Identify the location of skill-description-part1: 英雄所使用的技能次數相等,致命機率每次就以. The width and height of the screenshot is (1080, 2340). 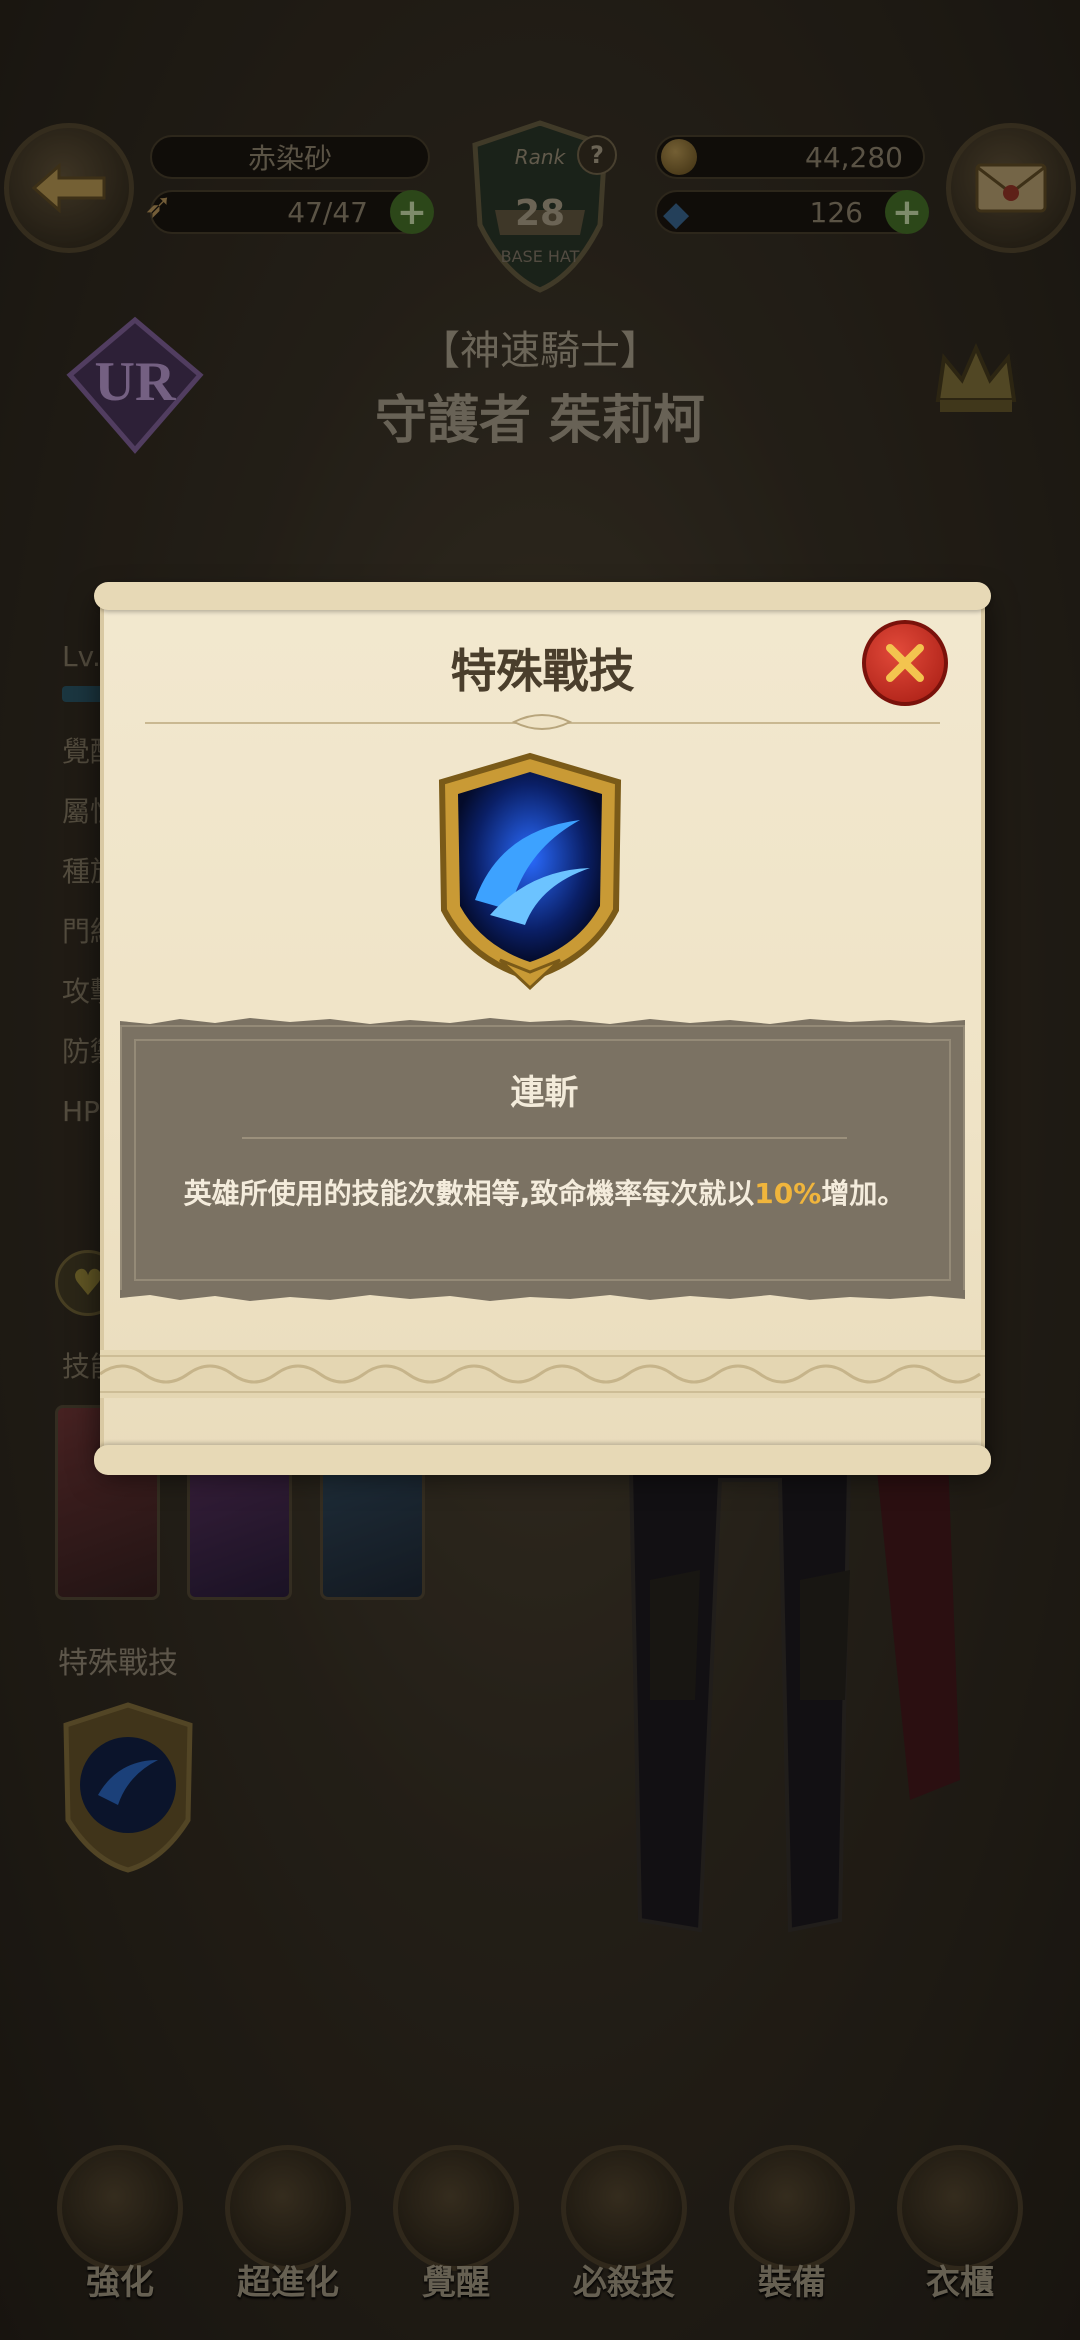
(469, 1193).